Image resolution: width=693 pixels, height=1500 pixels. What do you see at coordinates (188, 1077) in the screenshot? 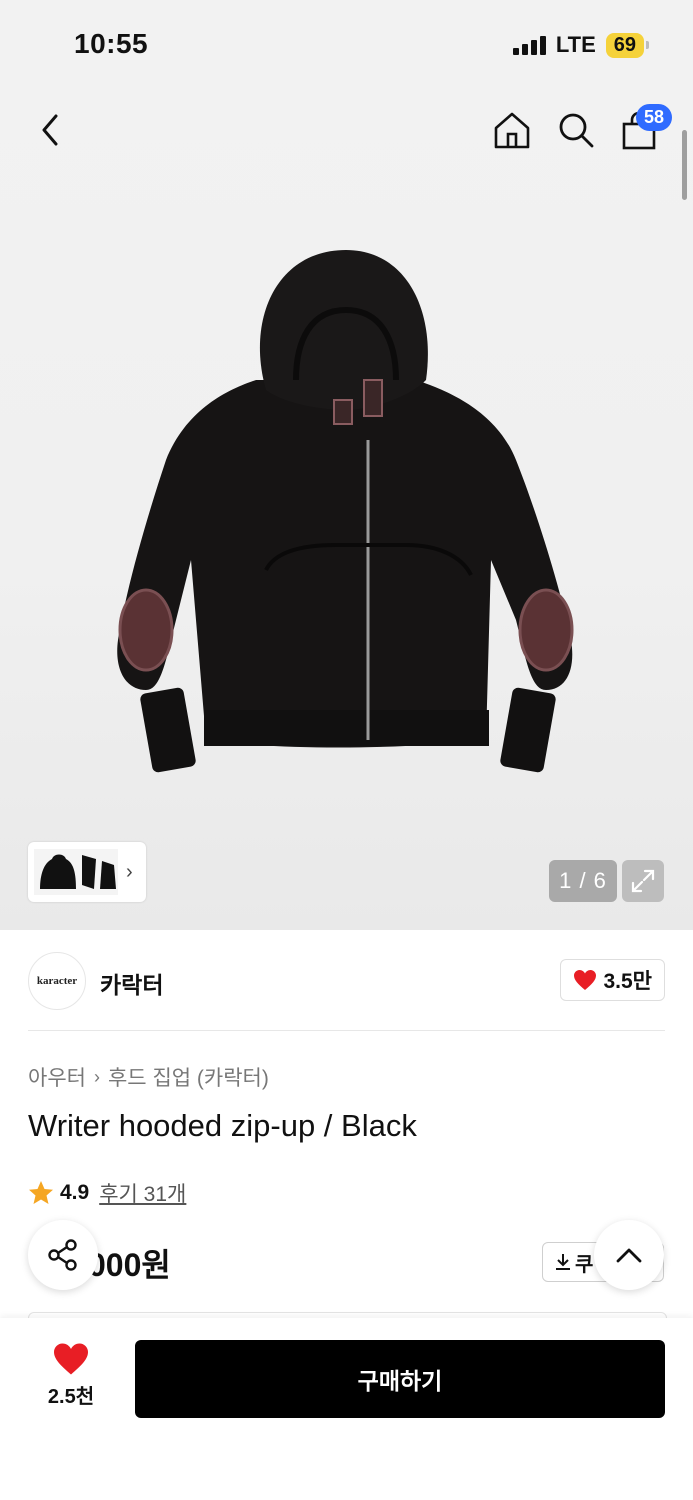
I see `breadcrumb-item-hood-zipup: 후드 집업 (카락터)` at bounding box center [188, 1077].